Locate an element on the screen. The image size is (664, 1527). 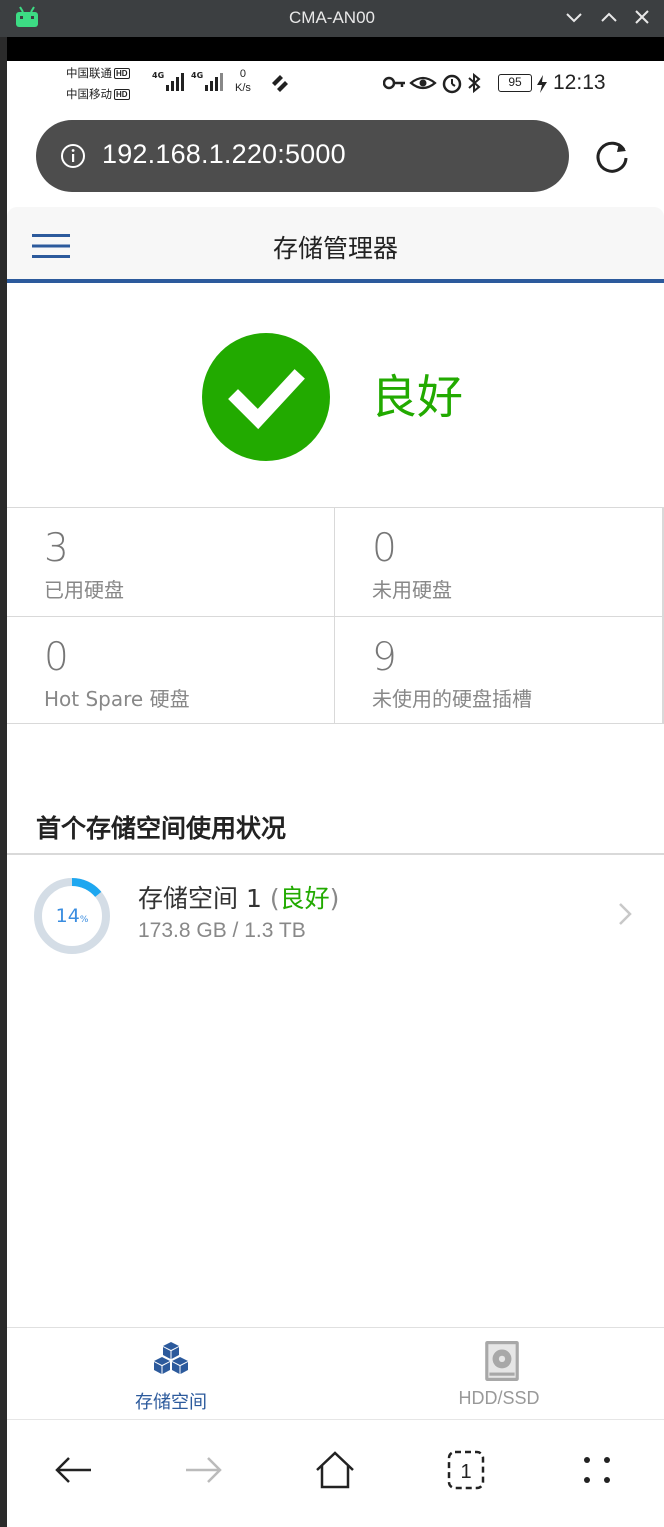
usage-percent: 14% is located at coordinates (72, 916).